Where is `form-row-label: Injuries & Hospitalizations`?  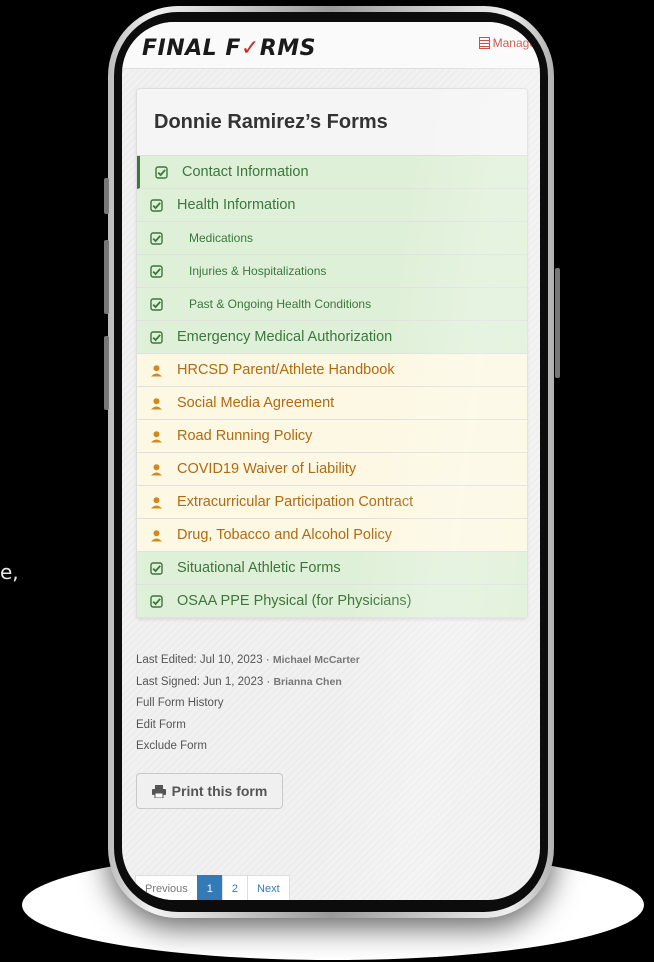
form-row-label: Injuries & Hospitalizations is located at coordinates (258, 271).